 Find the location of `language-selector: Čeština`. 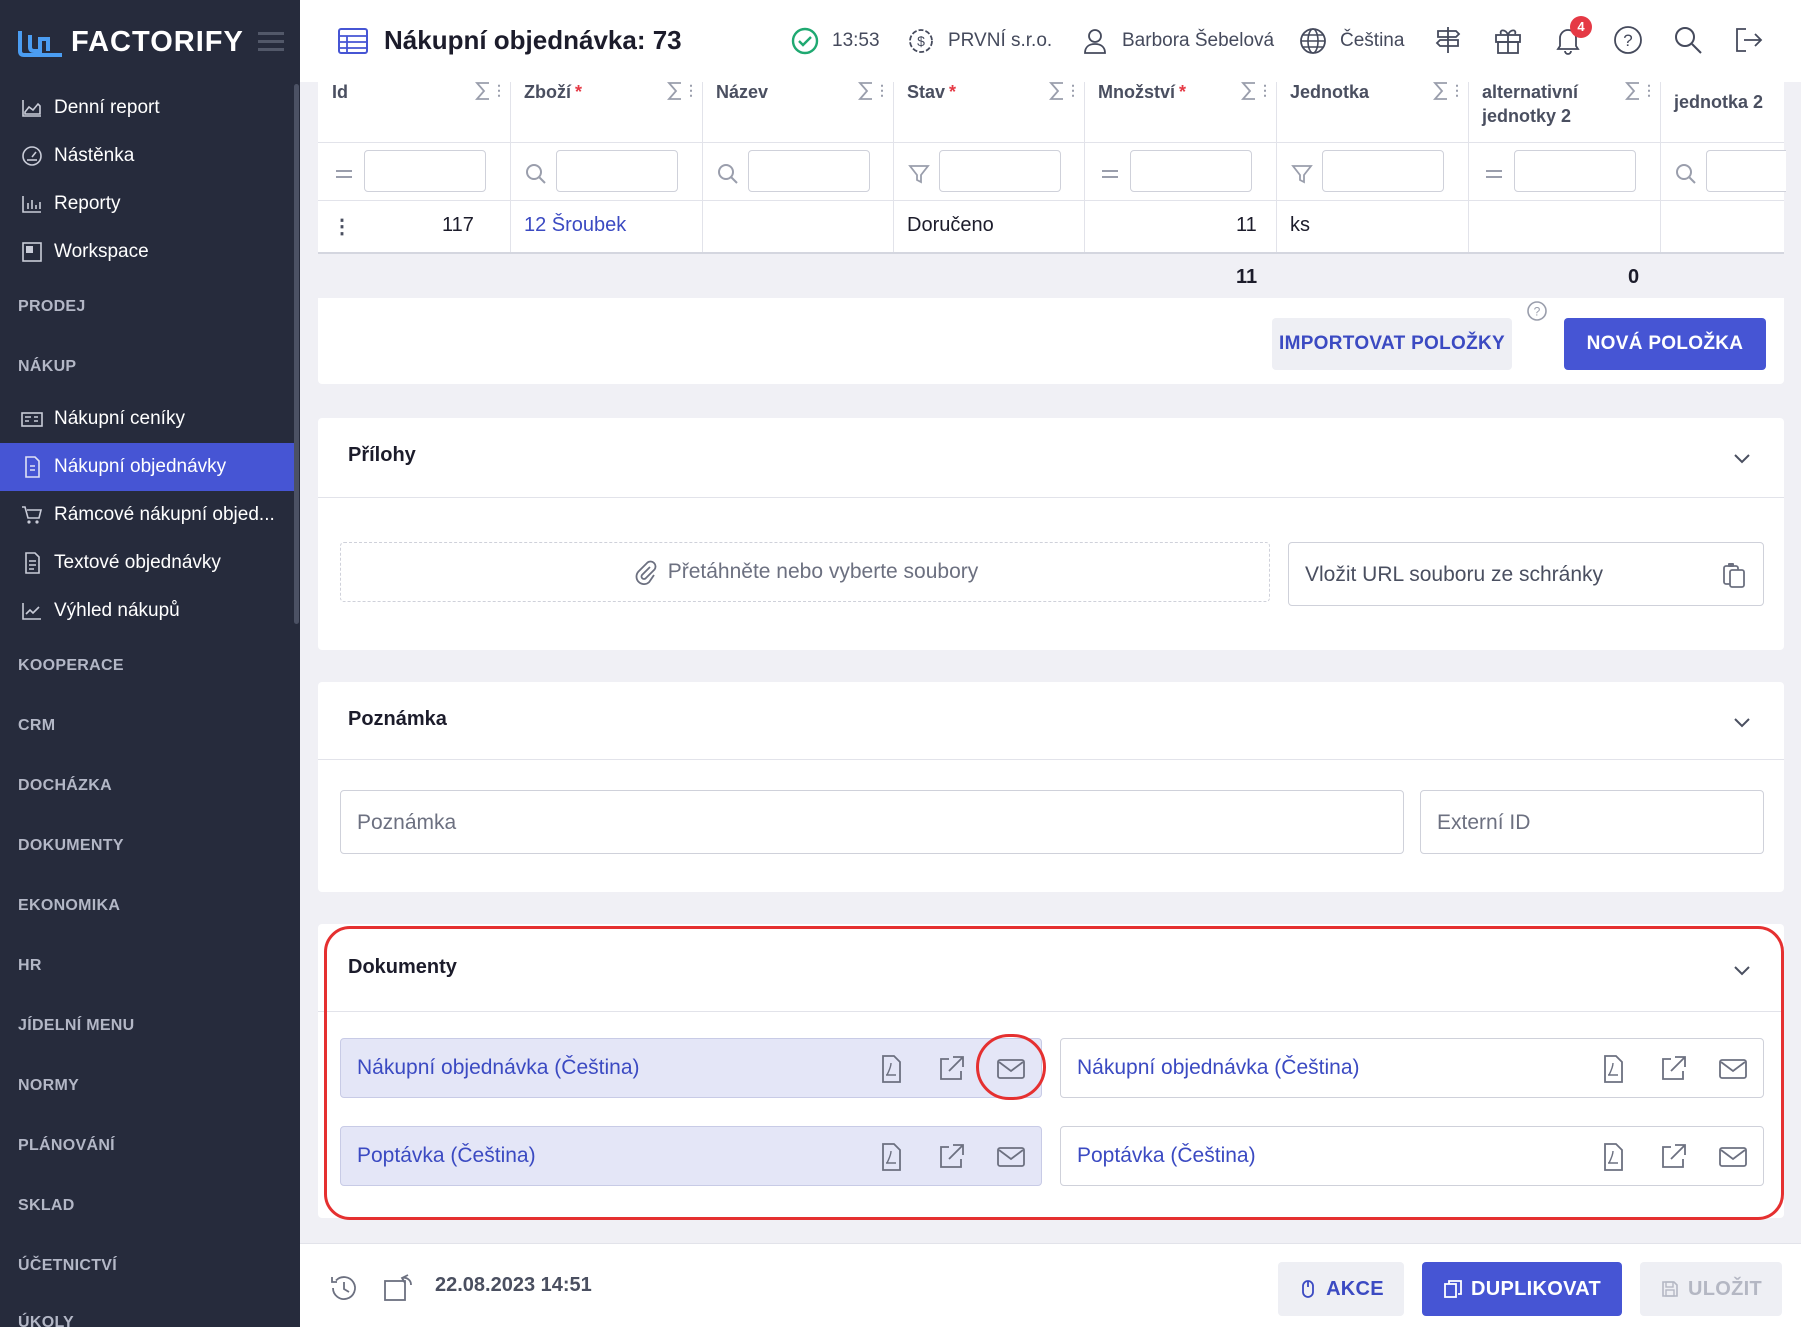

language-selector: Čeština is located at coordinates (1351, 41).